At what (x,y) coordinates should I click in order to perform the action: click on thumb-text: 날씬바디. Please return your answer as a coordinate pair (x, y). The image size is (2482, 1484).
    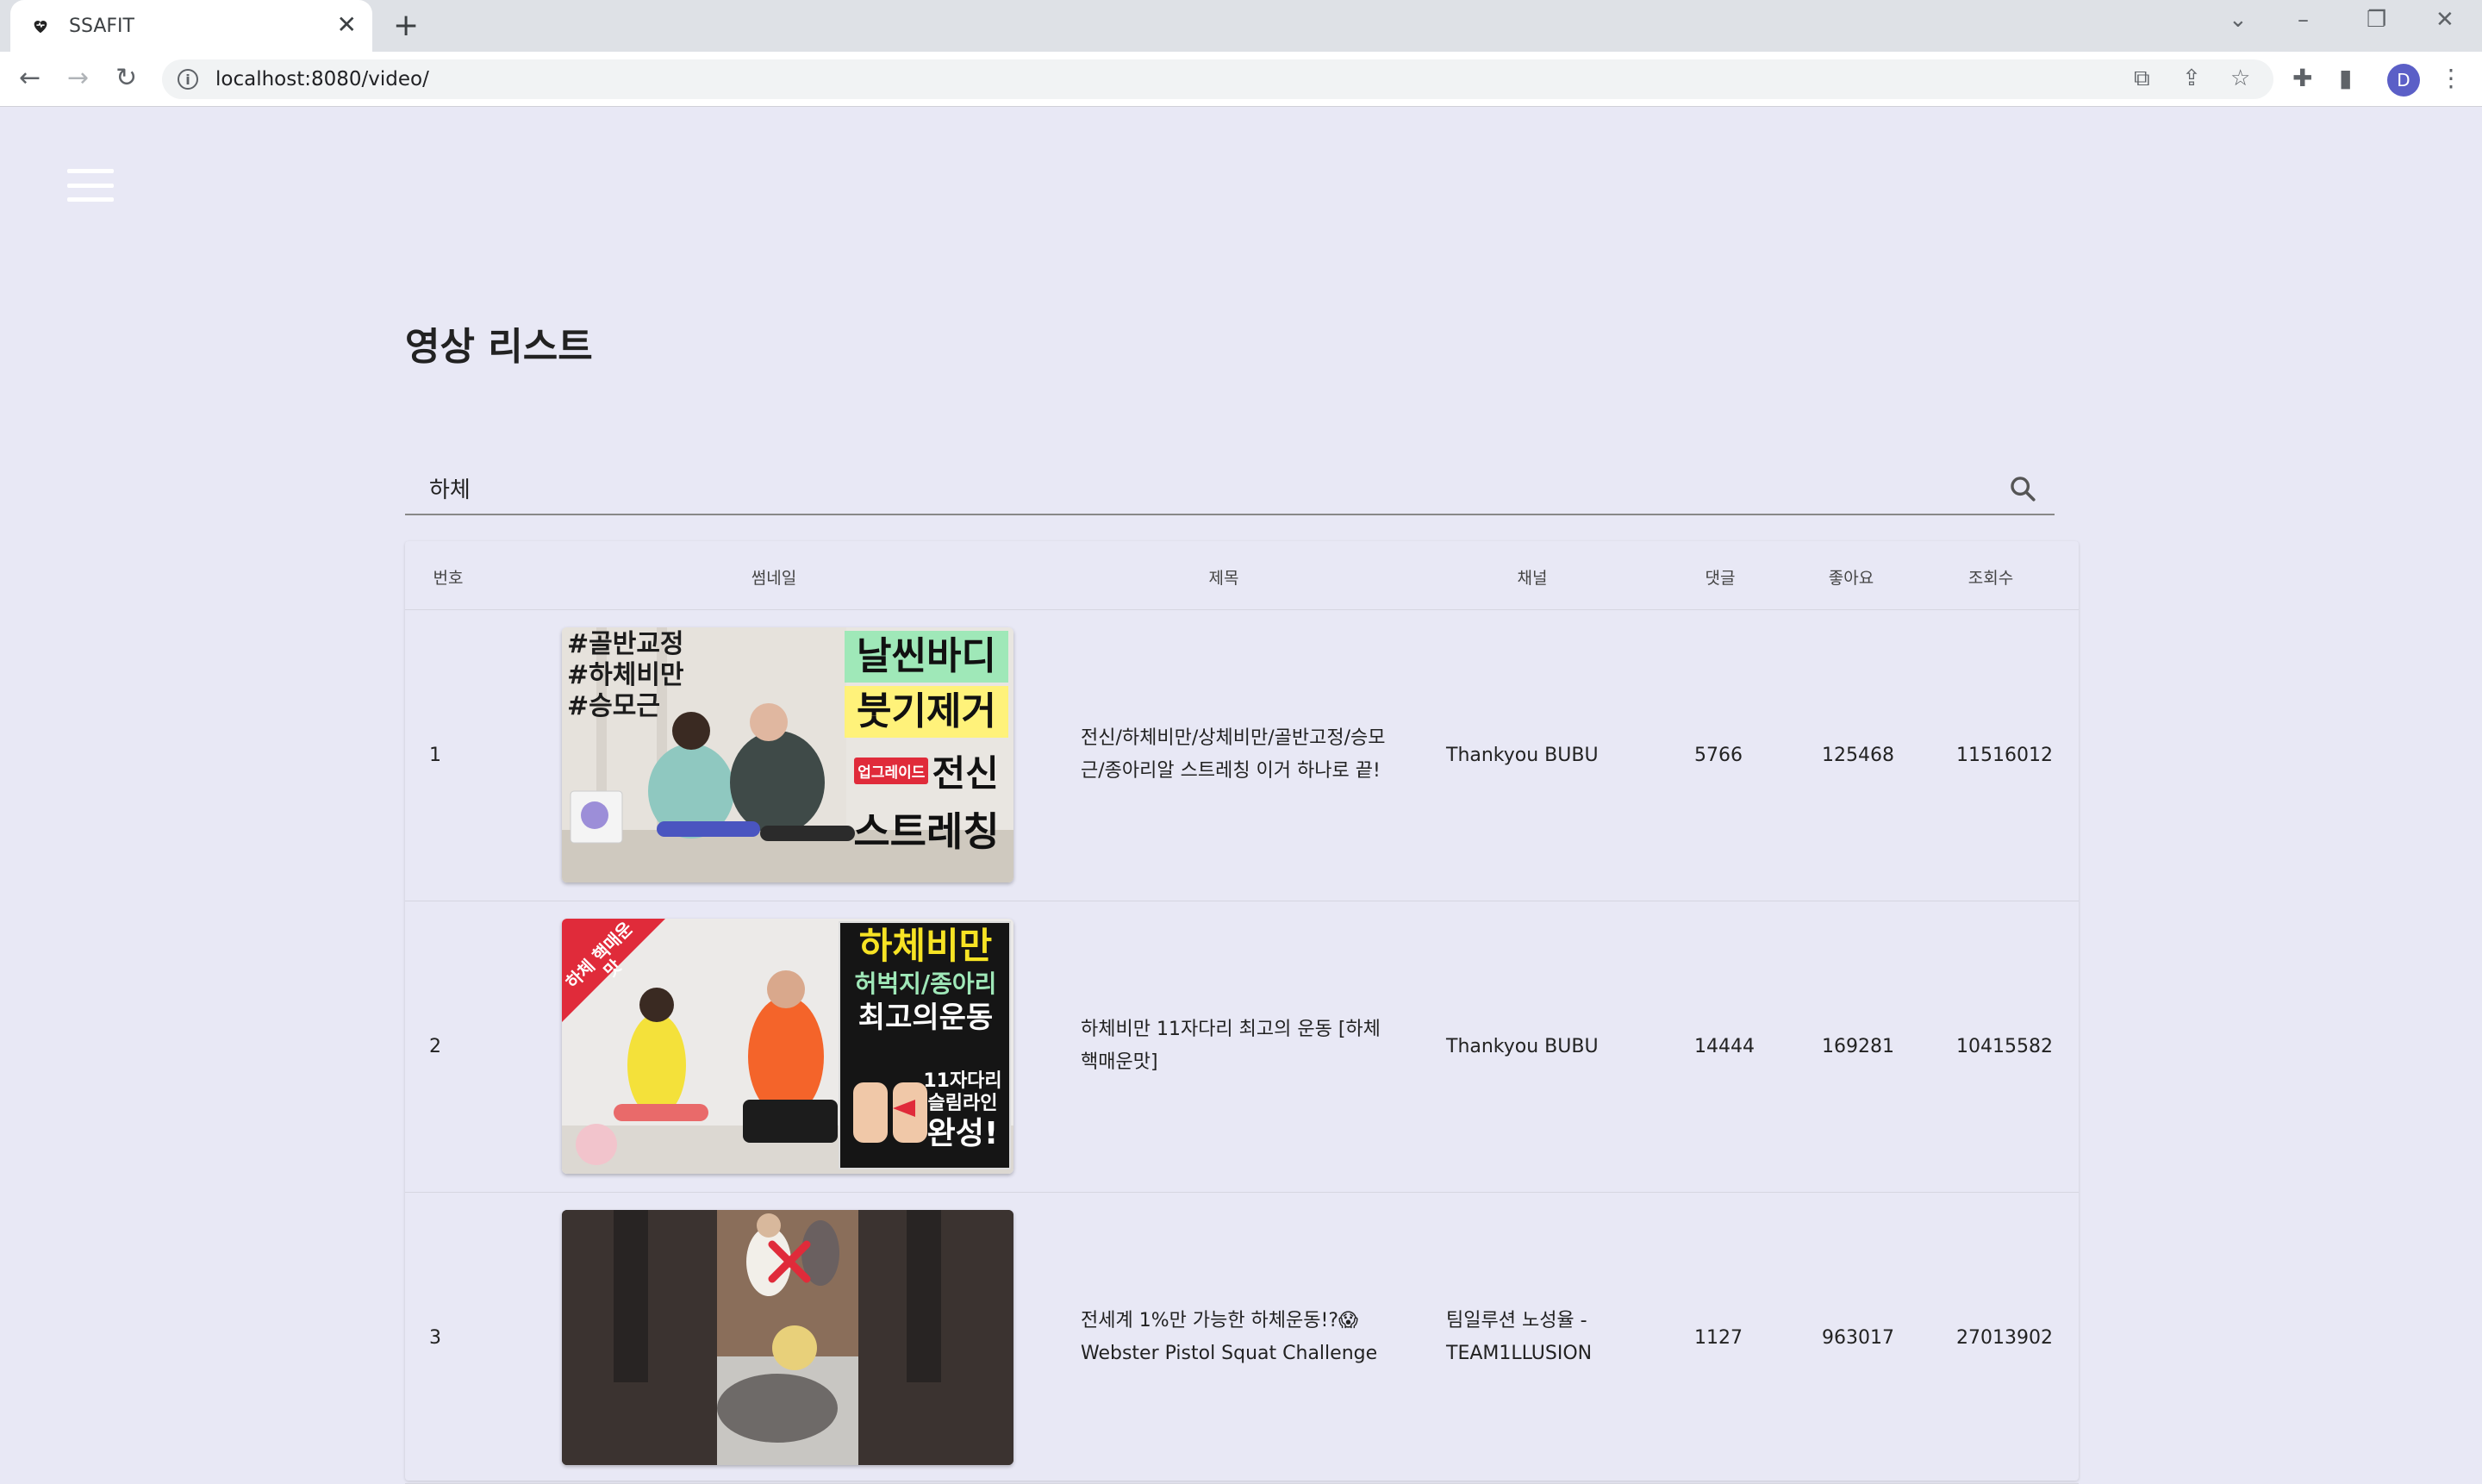
    Looking at the image, I should click on (926, 657).